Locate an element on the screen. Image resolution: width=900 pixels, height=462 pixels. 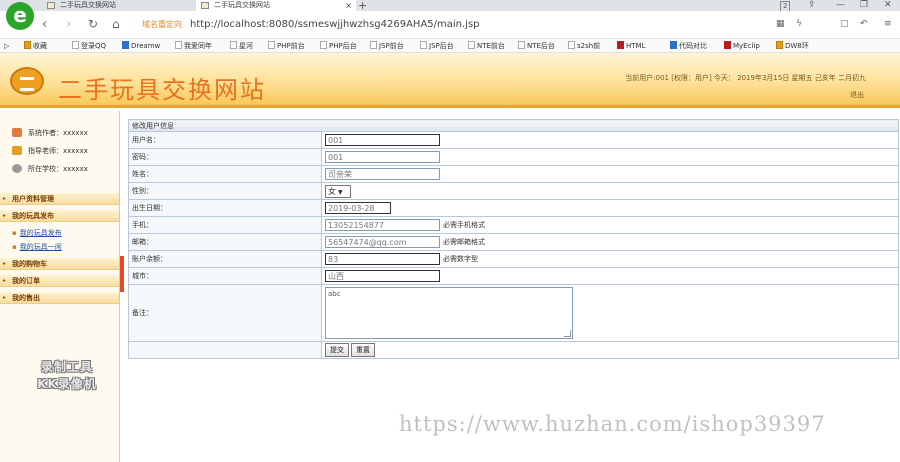
birthday-input: 2019-03-28 is located at coordinates (358, 208).